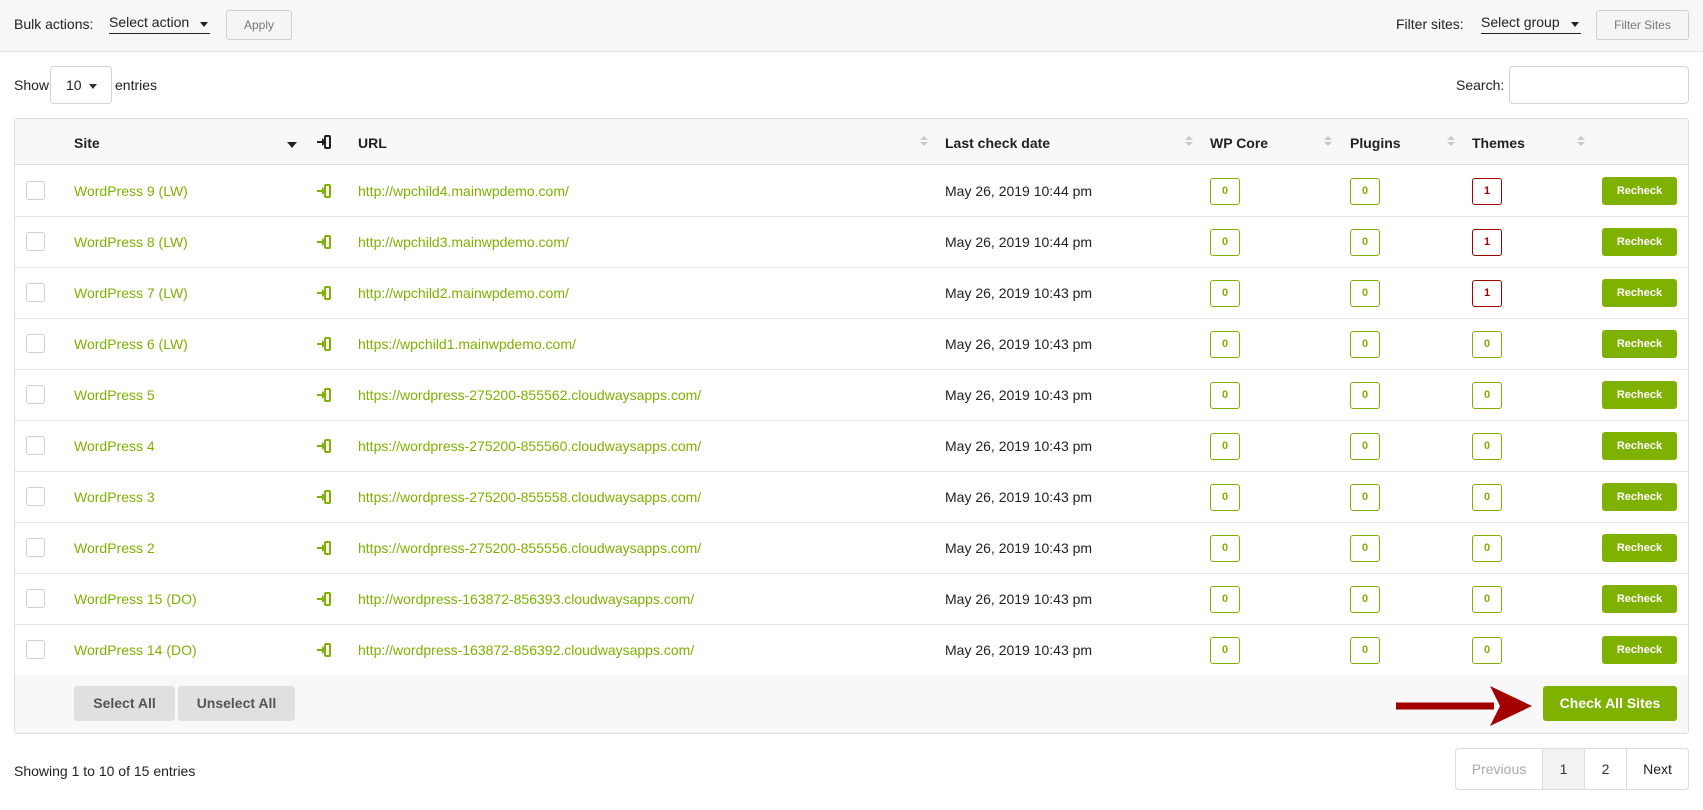 This screenshot has height=810, width=1703. What do you see at coordinates (135, 599) in the screenshot?
I see `site-name-link: WordPress 15 (DO)` at bounding box center [135, 599].